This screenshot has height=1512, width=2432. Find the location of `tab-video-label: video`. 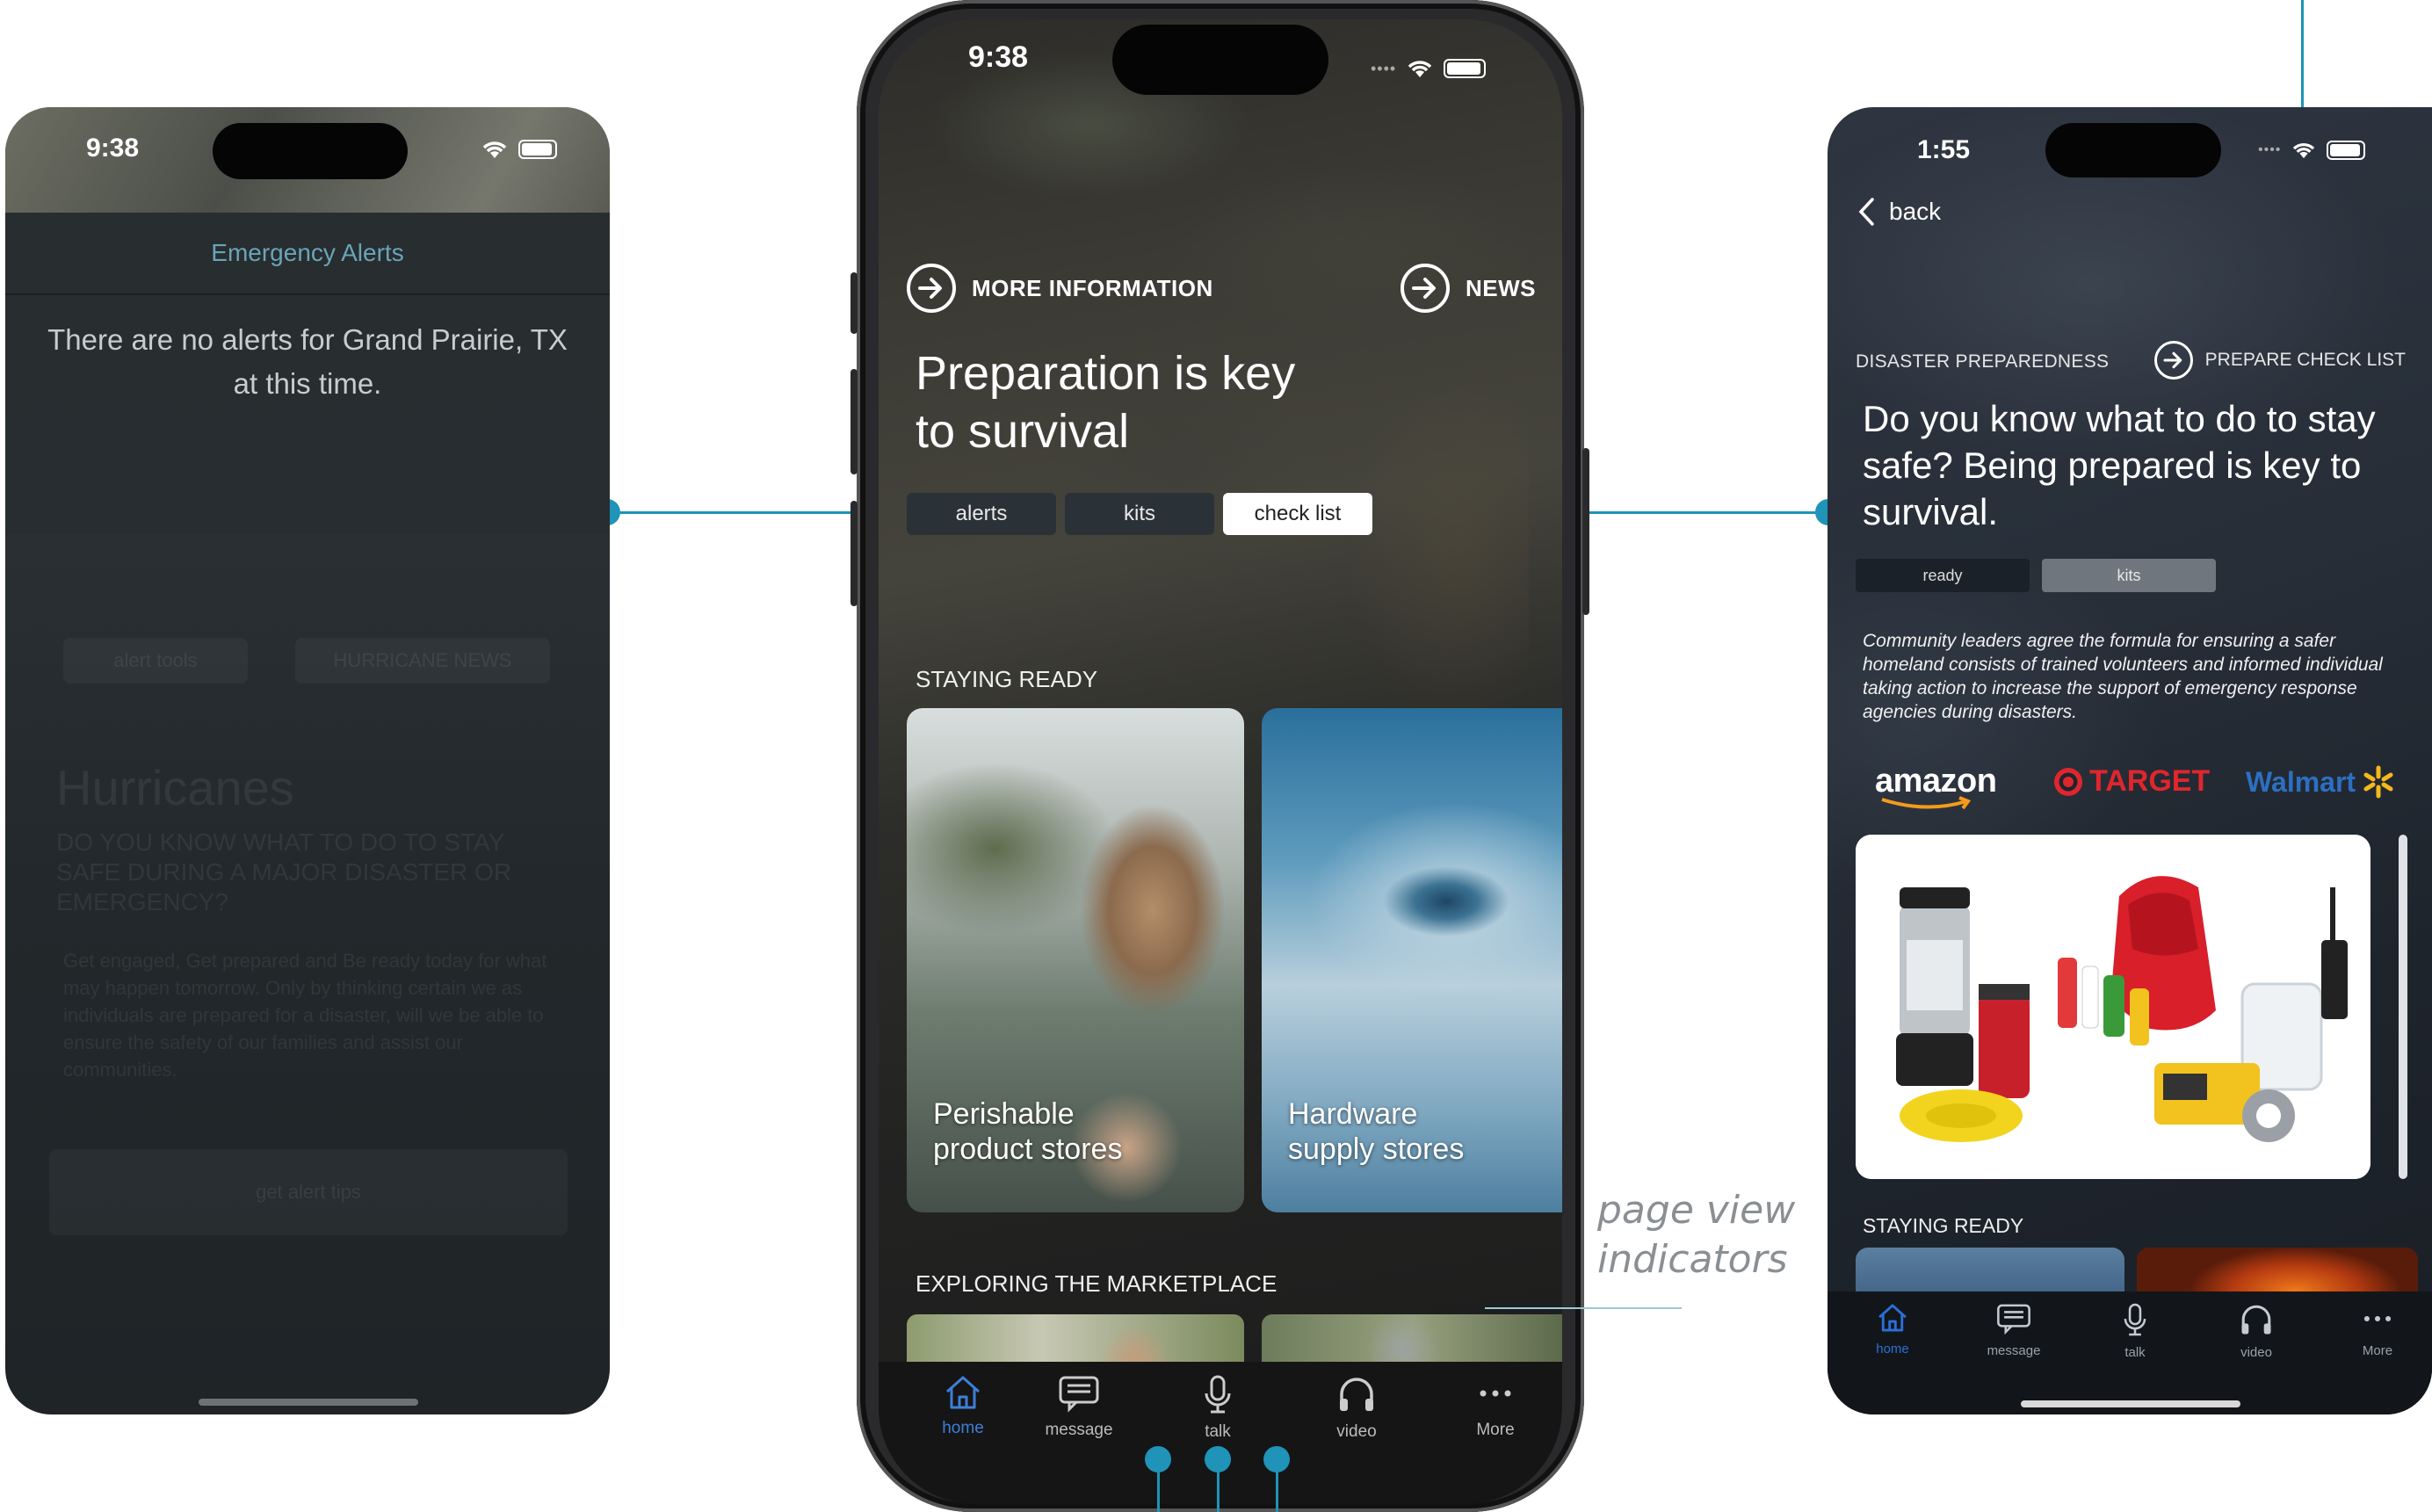

tab-video-label: video is located at coordinates (2256, 1352).